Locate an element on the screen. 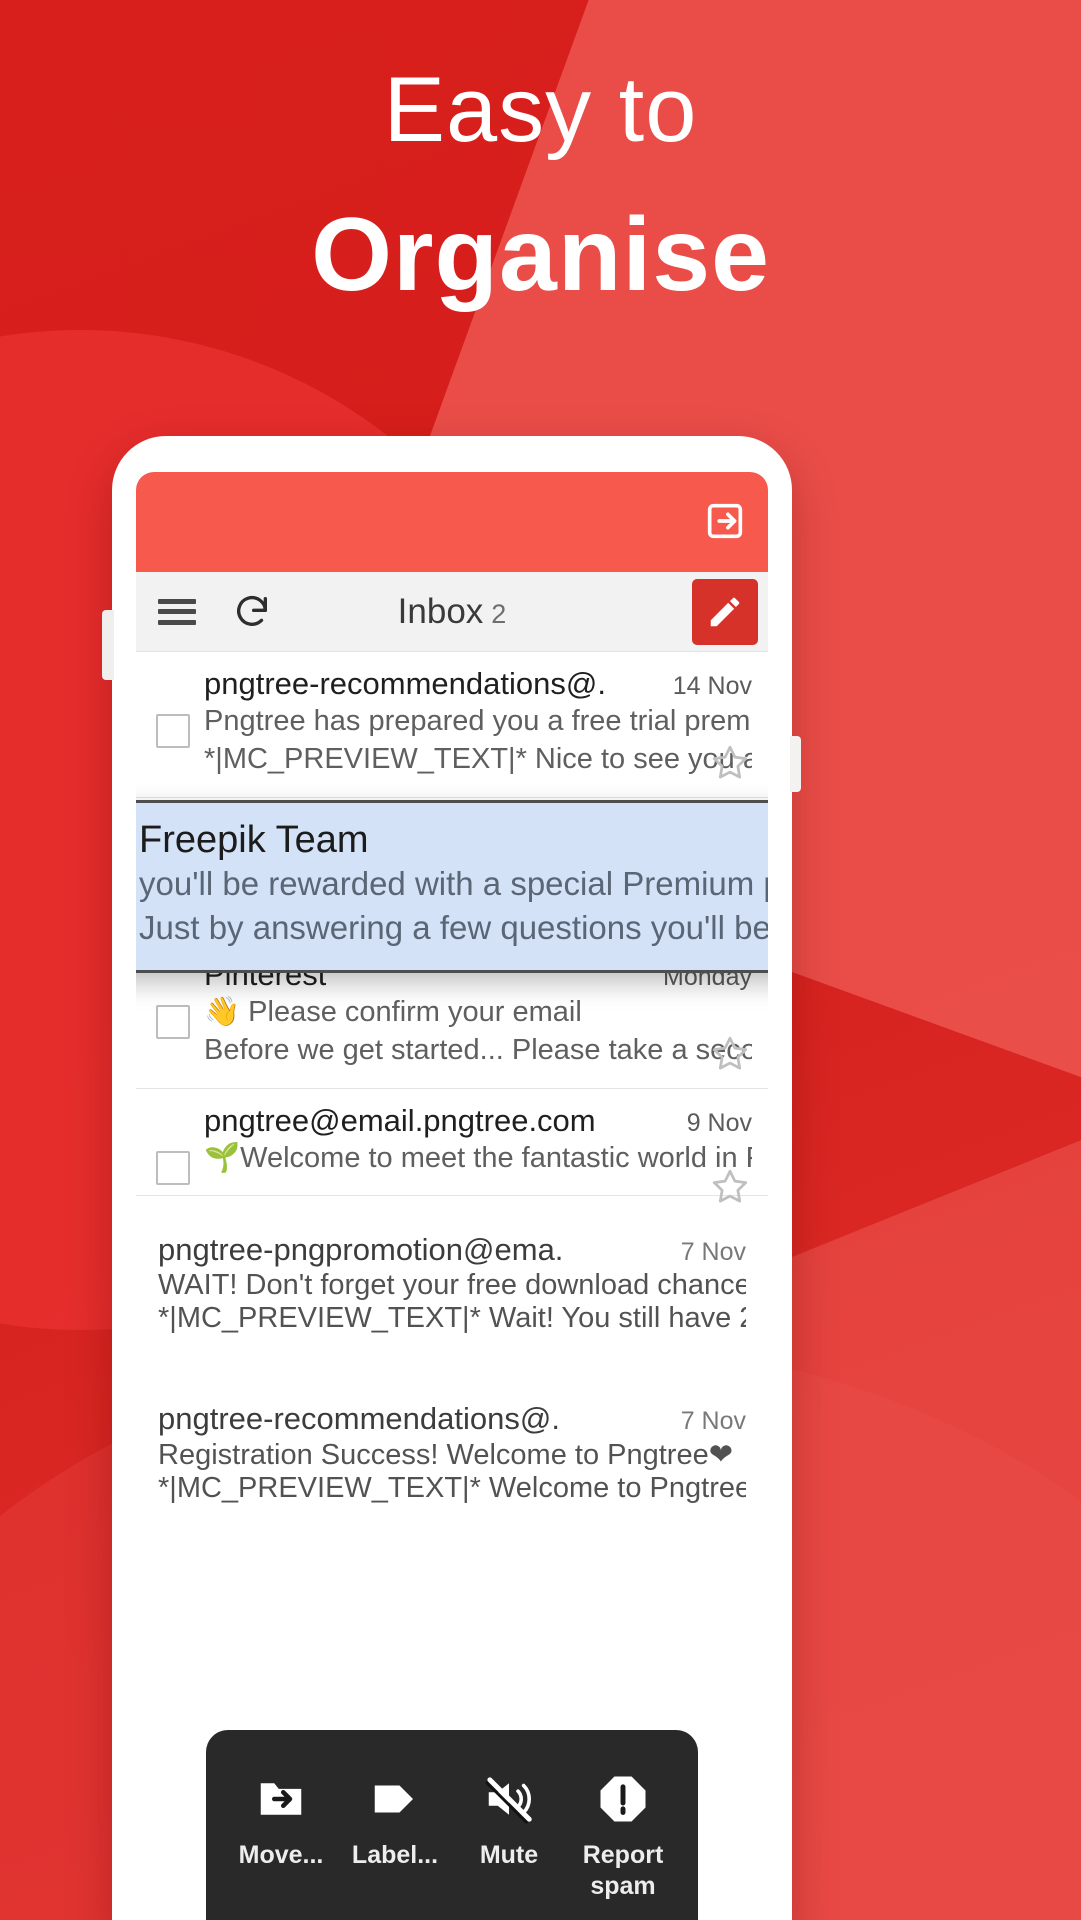  page-title: Inbox 2 is located at coordinates (452, 612).